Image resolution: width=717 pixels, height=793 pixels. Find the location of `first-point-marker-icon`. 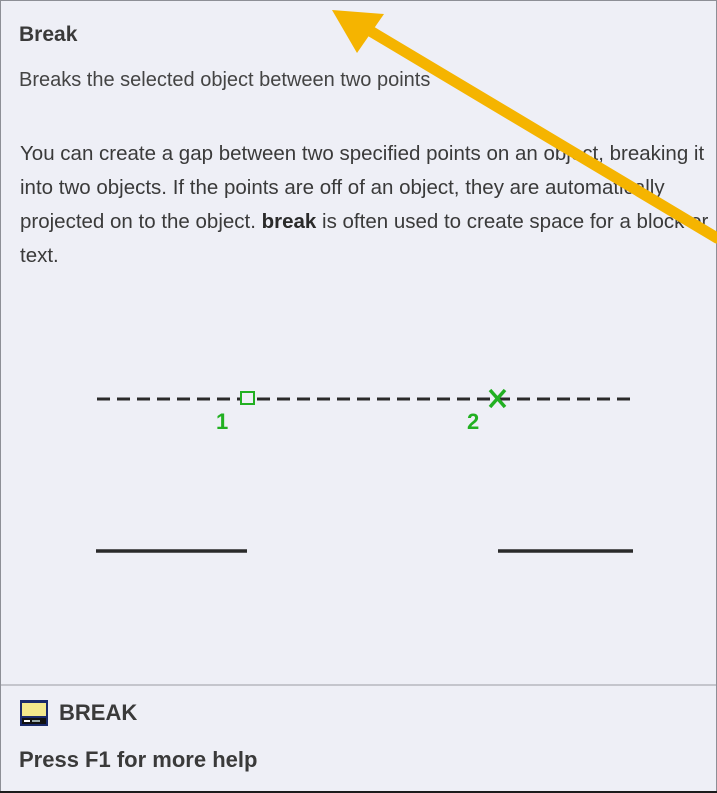

first-point-marker-icon is located at coordinates (247, 398).